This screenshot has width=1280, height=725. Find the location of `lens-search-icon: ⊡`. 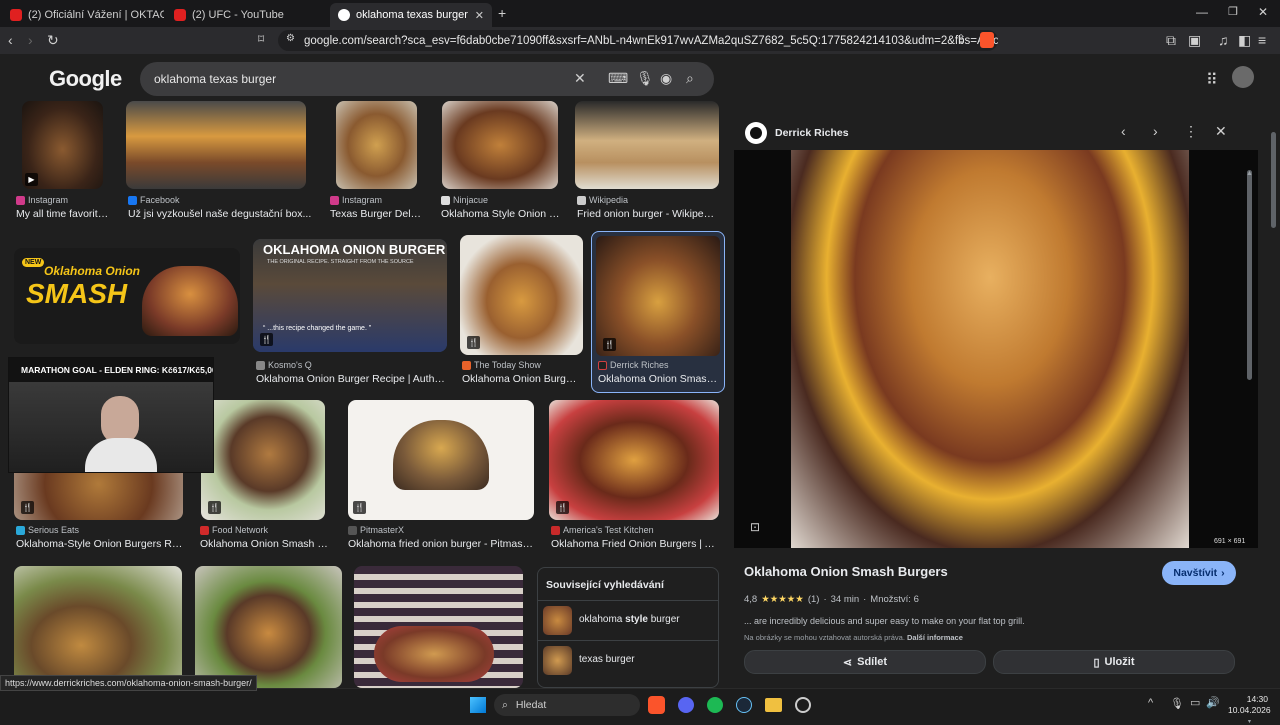

lens-search-icon: ⊡ is located at coordinates (755, 527).